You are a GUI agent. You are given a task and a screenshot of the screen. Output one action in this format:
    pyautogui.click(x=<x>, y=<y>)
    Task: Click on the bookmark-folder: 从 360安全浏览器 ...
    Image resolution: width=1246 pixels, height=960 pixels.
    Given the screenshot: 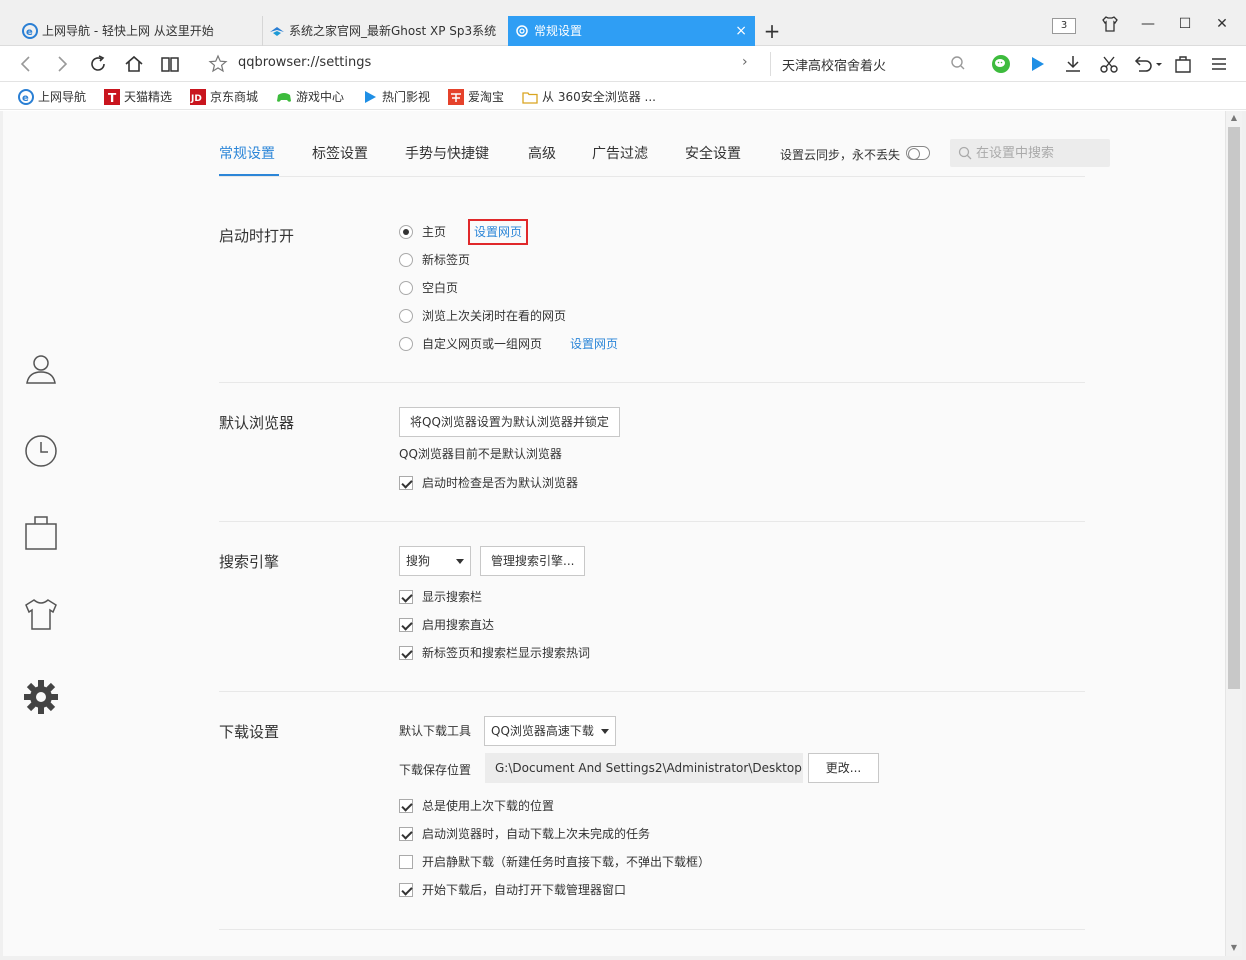 What is the action you would take?
    pyautogui.click(x=589, y=97)
    